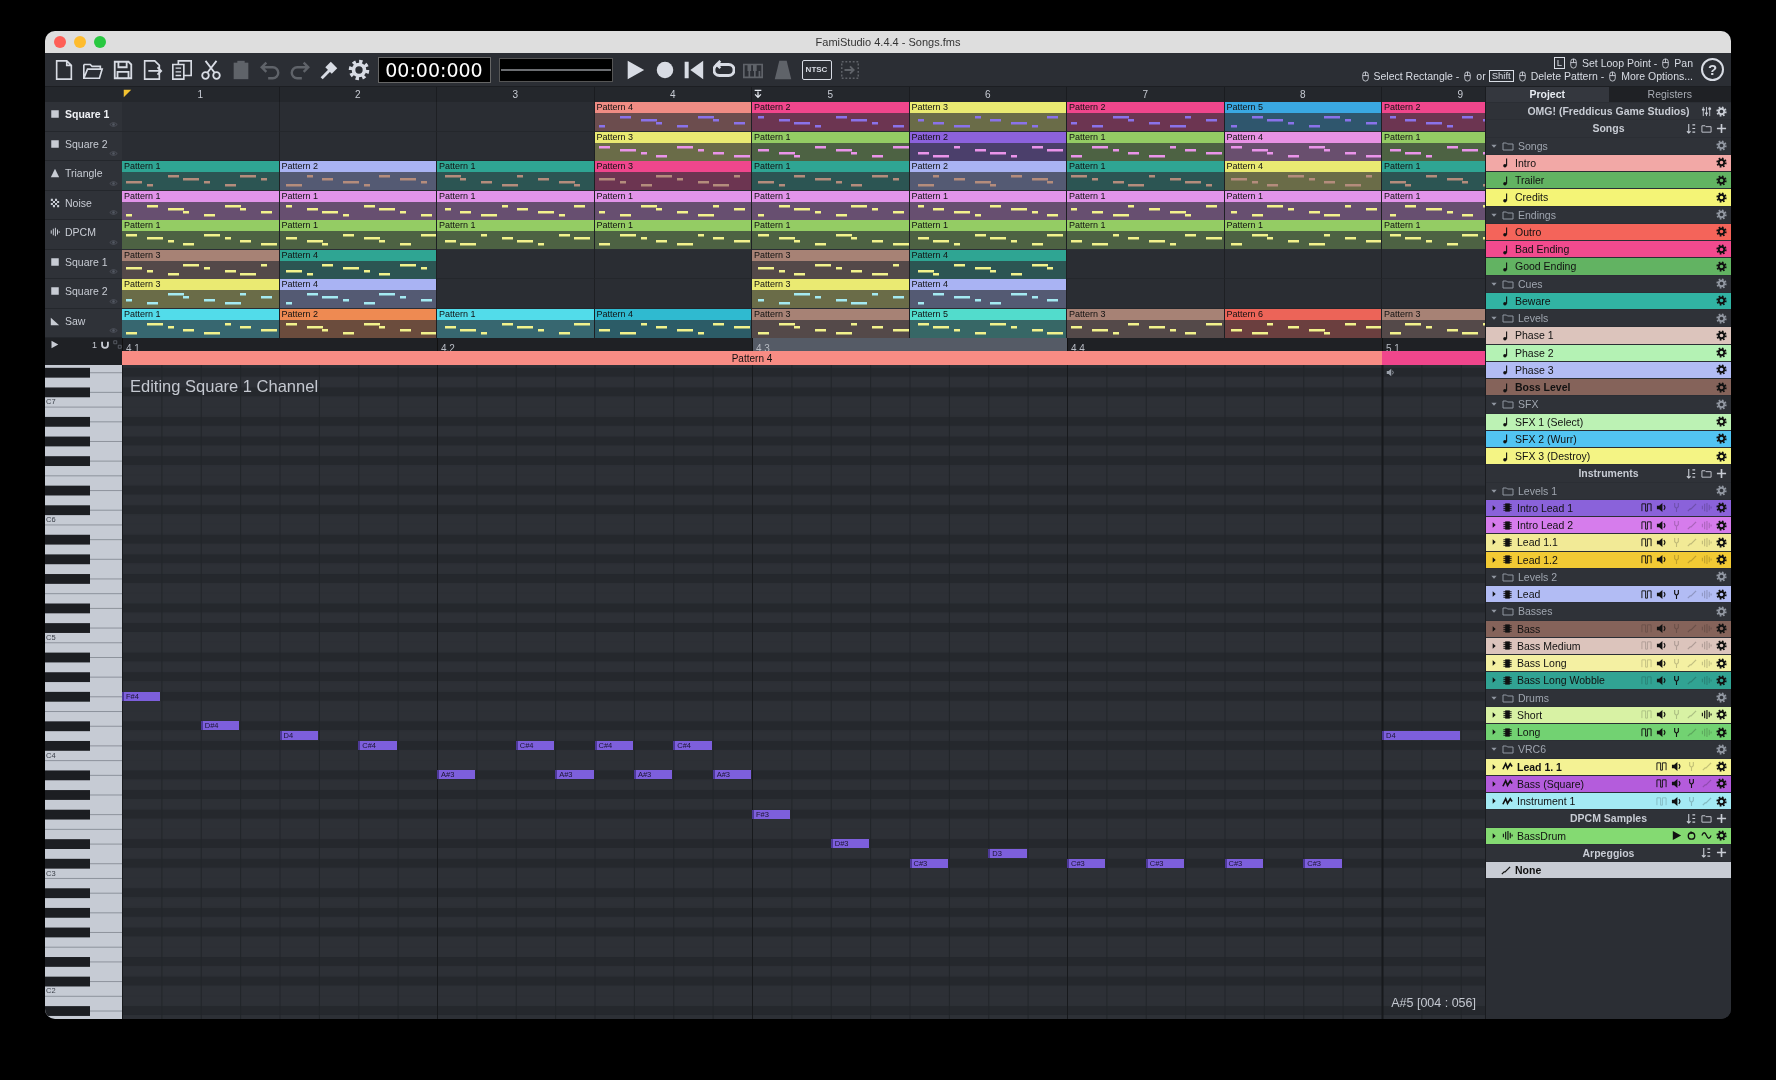 The height and width of the screenshot is (1080, 1776). Describe the element at coordinates (1608, 438) in the screenshot. I see `song-item: SFX 2 (Wurr)` at that location.